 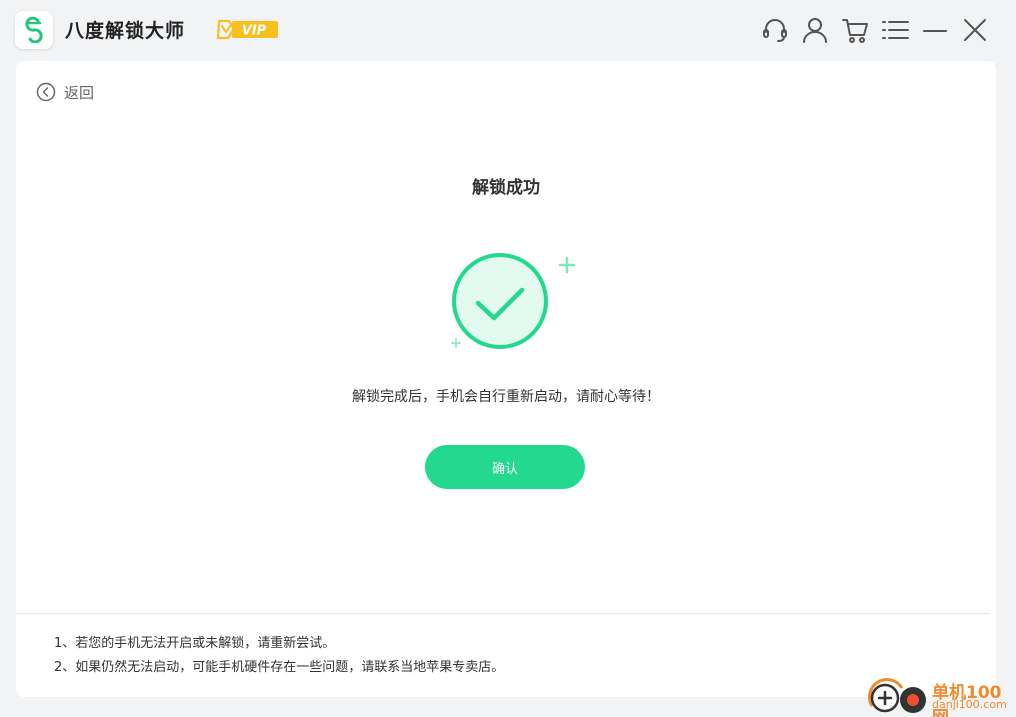 I want to click on watermark-logo-icon, so click(x=897, y=695).